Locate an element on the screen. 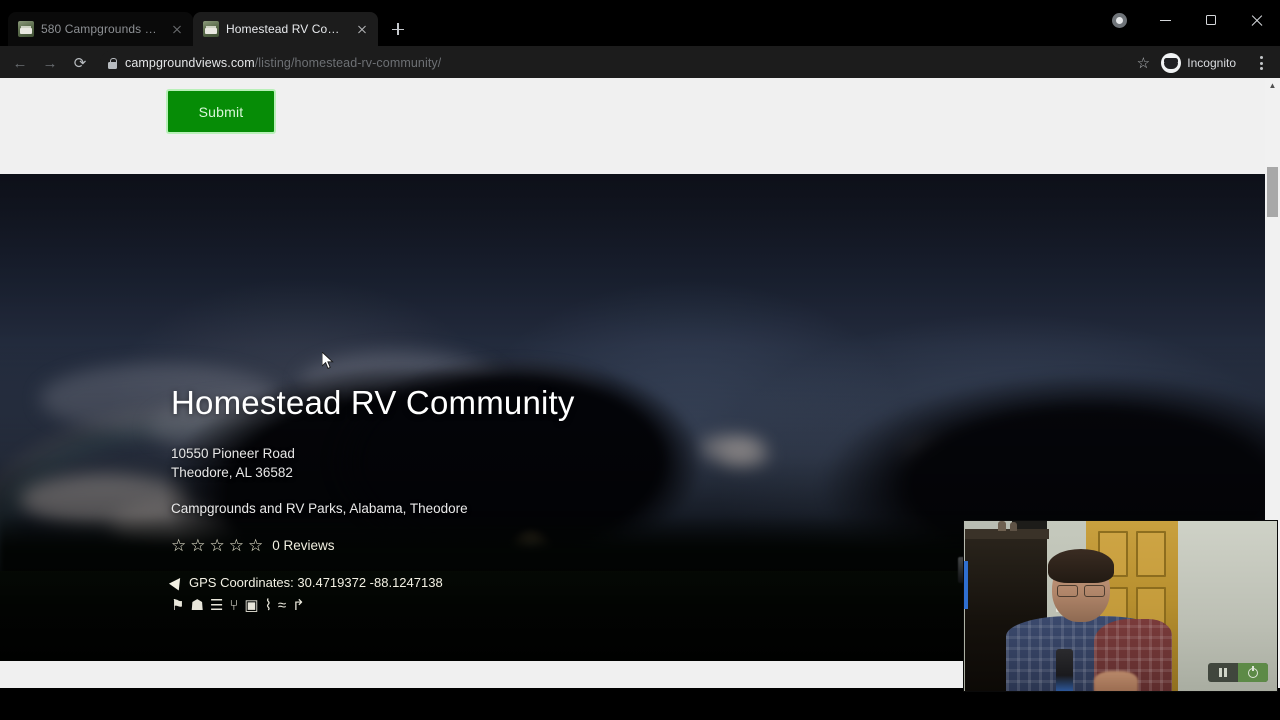  kebab-menu-icon is located at coordinates (1261, 63).